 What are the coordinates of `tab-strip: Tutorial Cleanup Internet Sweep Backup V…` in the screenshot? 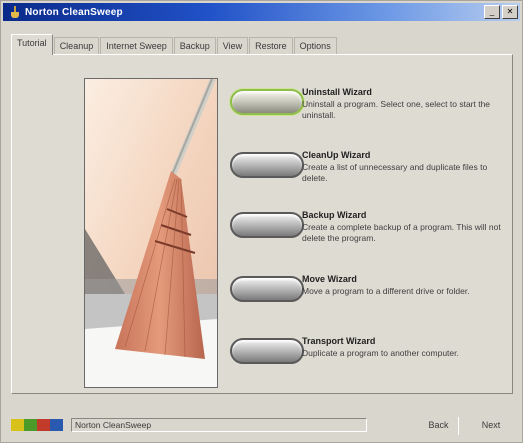 It's located at (174, 44).